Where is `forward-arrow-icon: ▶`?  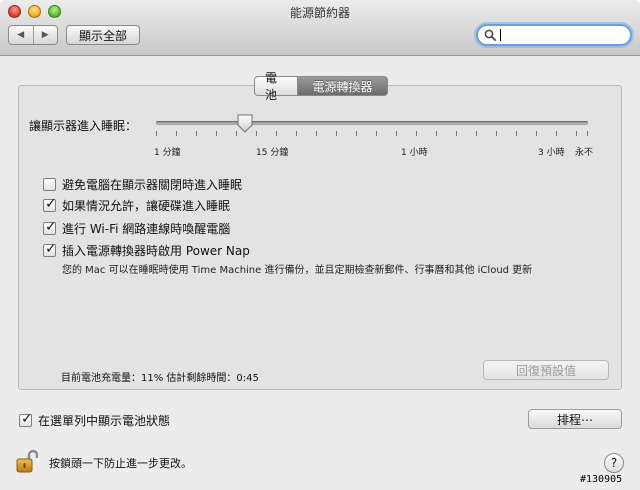
forward-arrow-icon: ▶ is located at coordinates (45, 35).